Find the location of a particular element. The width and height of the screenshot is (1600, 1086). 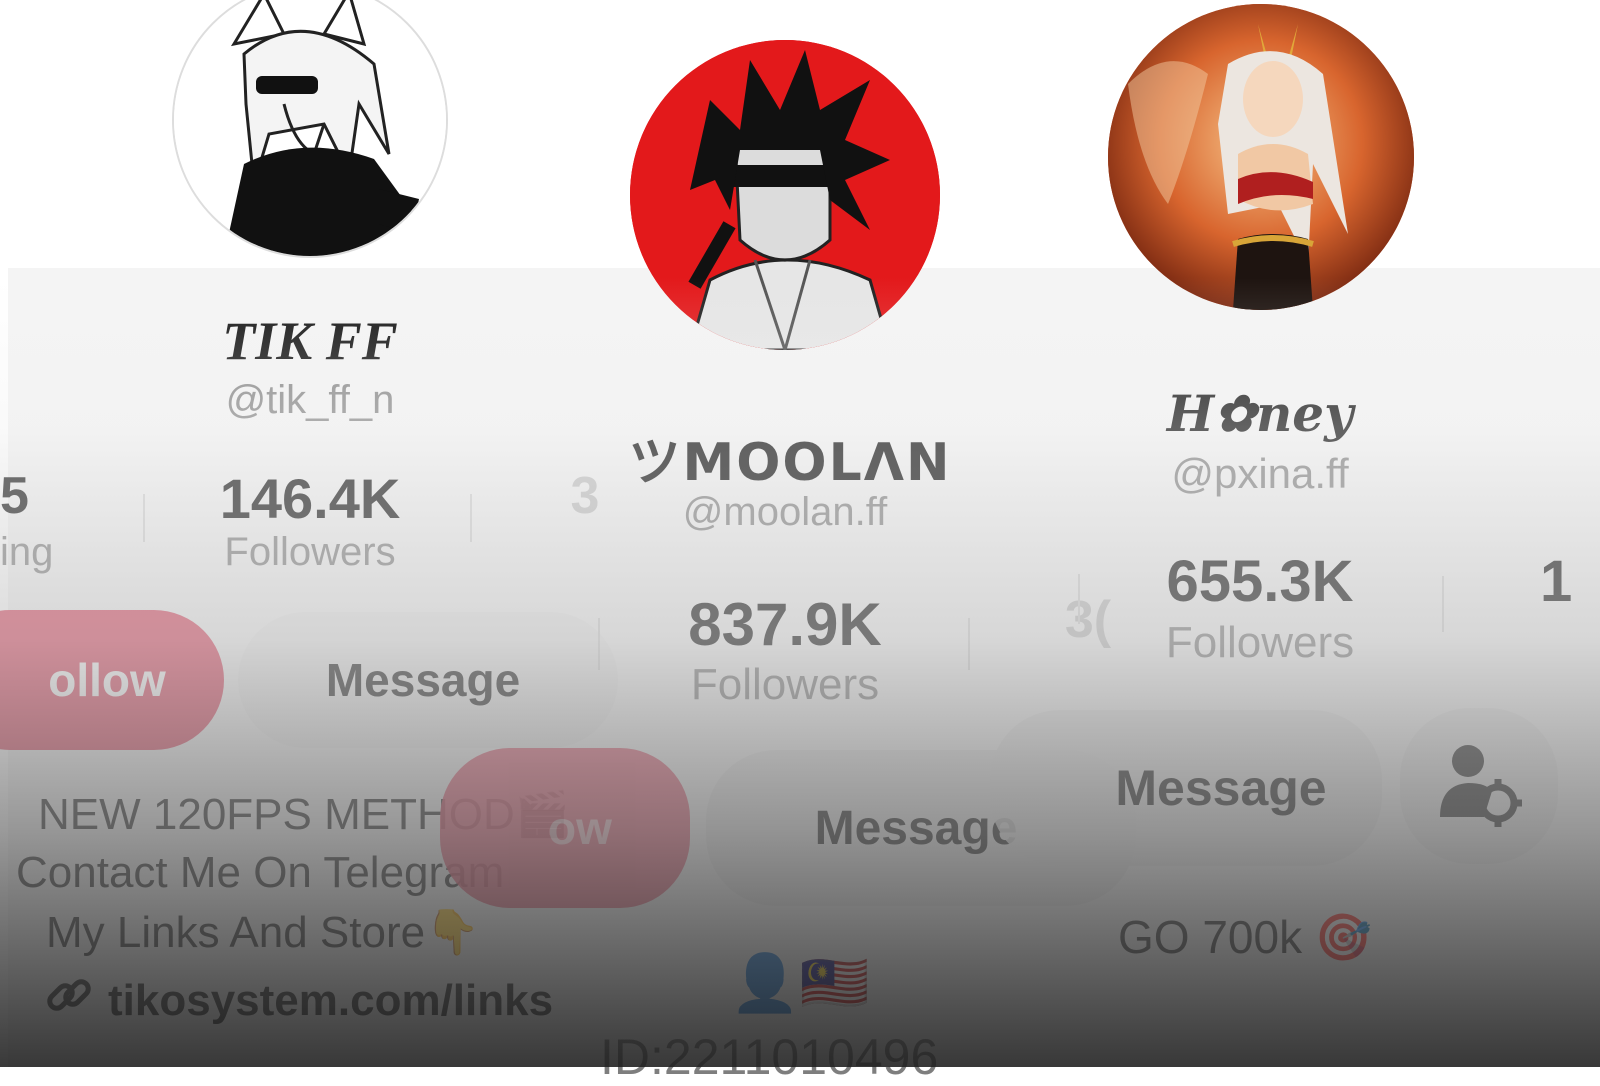

message-button-tik-ff: Message is located at coordinates (428, 680).